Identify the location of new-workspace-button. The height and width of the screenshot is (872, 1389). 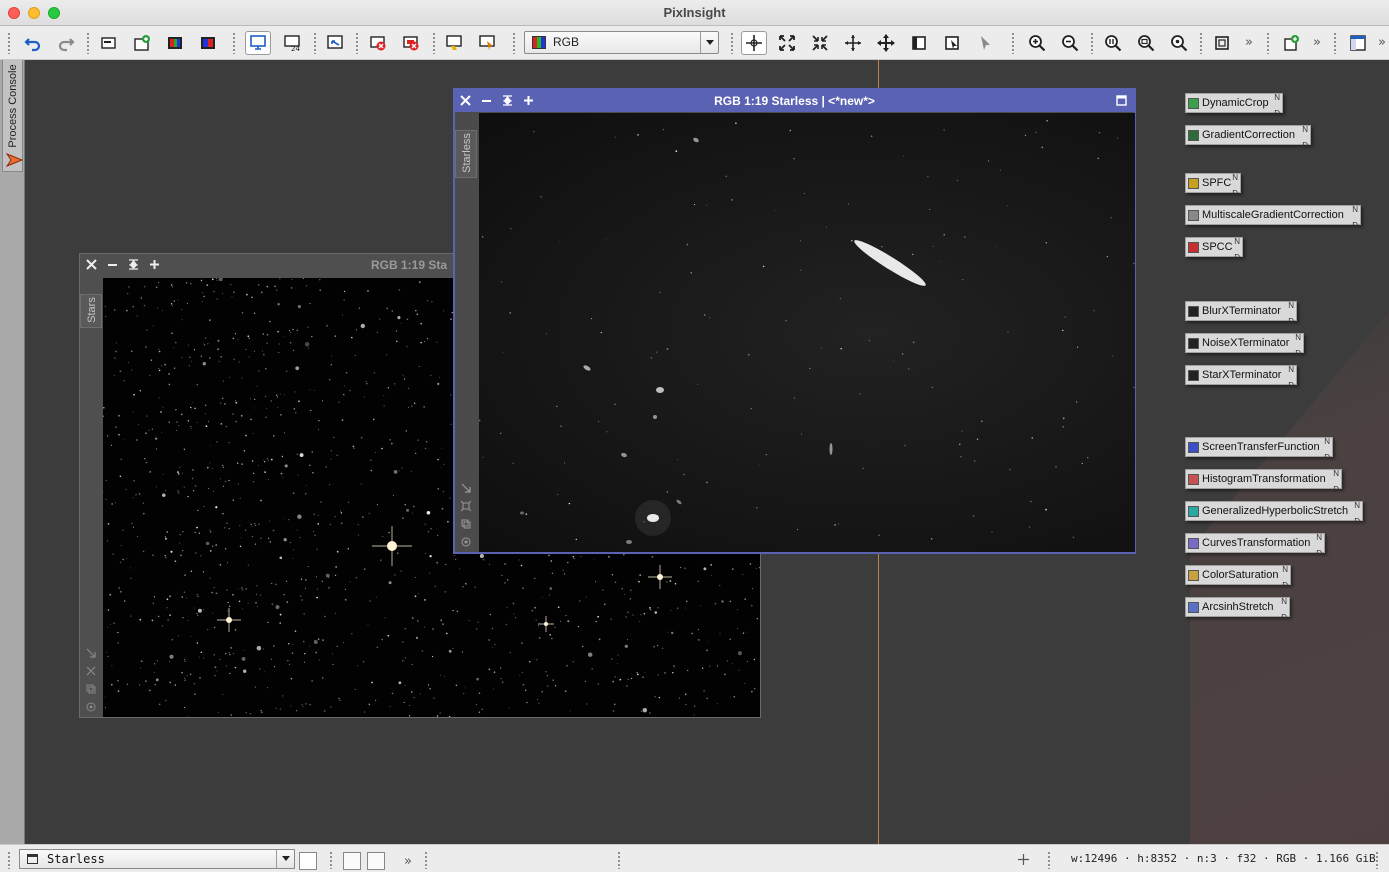
(1291, 43).